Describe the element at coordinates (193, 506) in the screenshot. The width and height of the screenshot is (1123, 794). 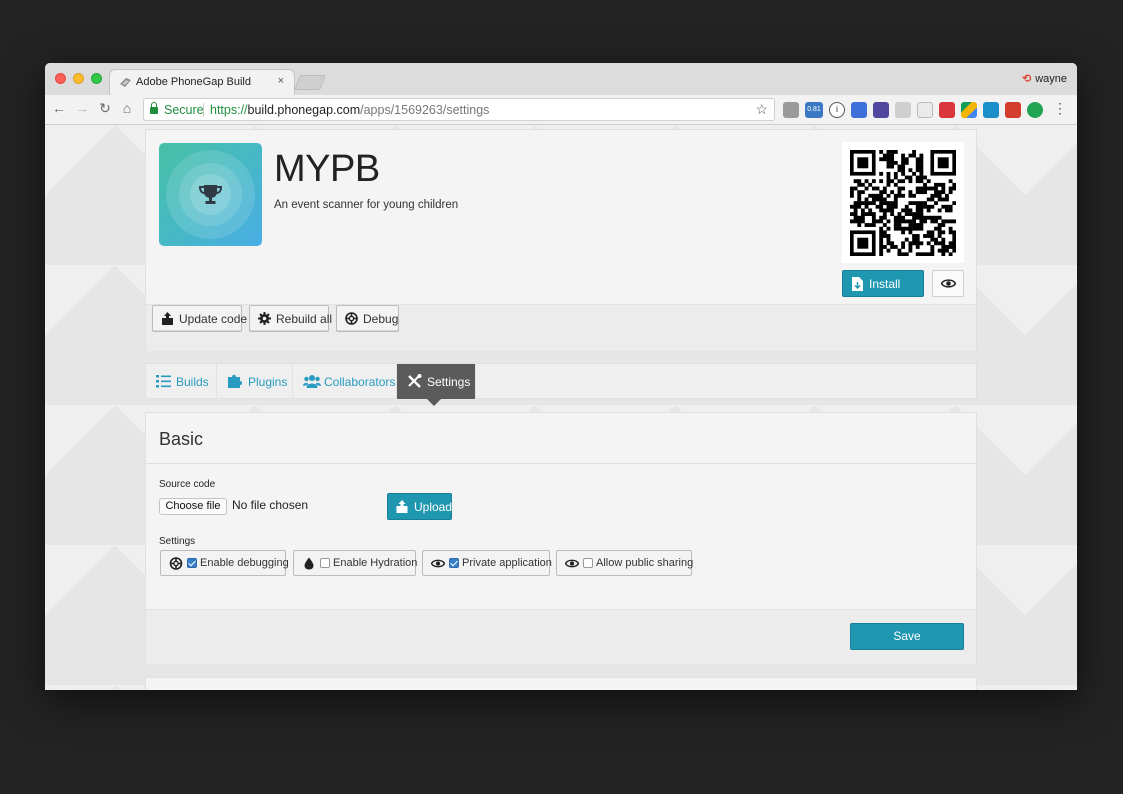
I see `choose-file-button: Choose file` at that location.